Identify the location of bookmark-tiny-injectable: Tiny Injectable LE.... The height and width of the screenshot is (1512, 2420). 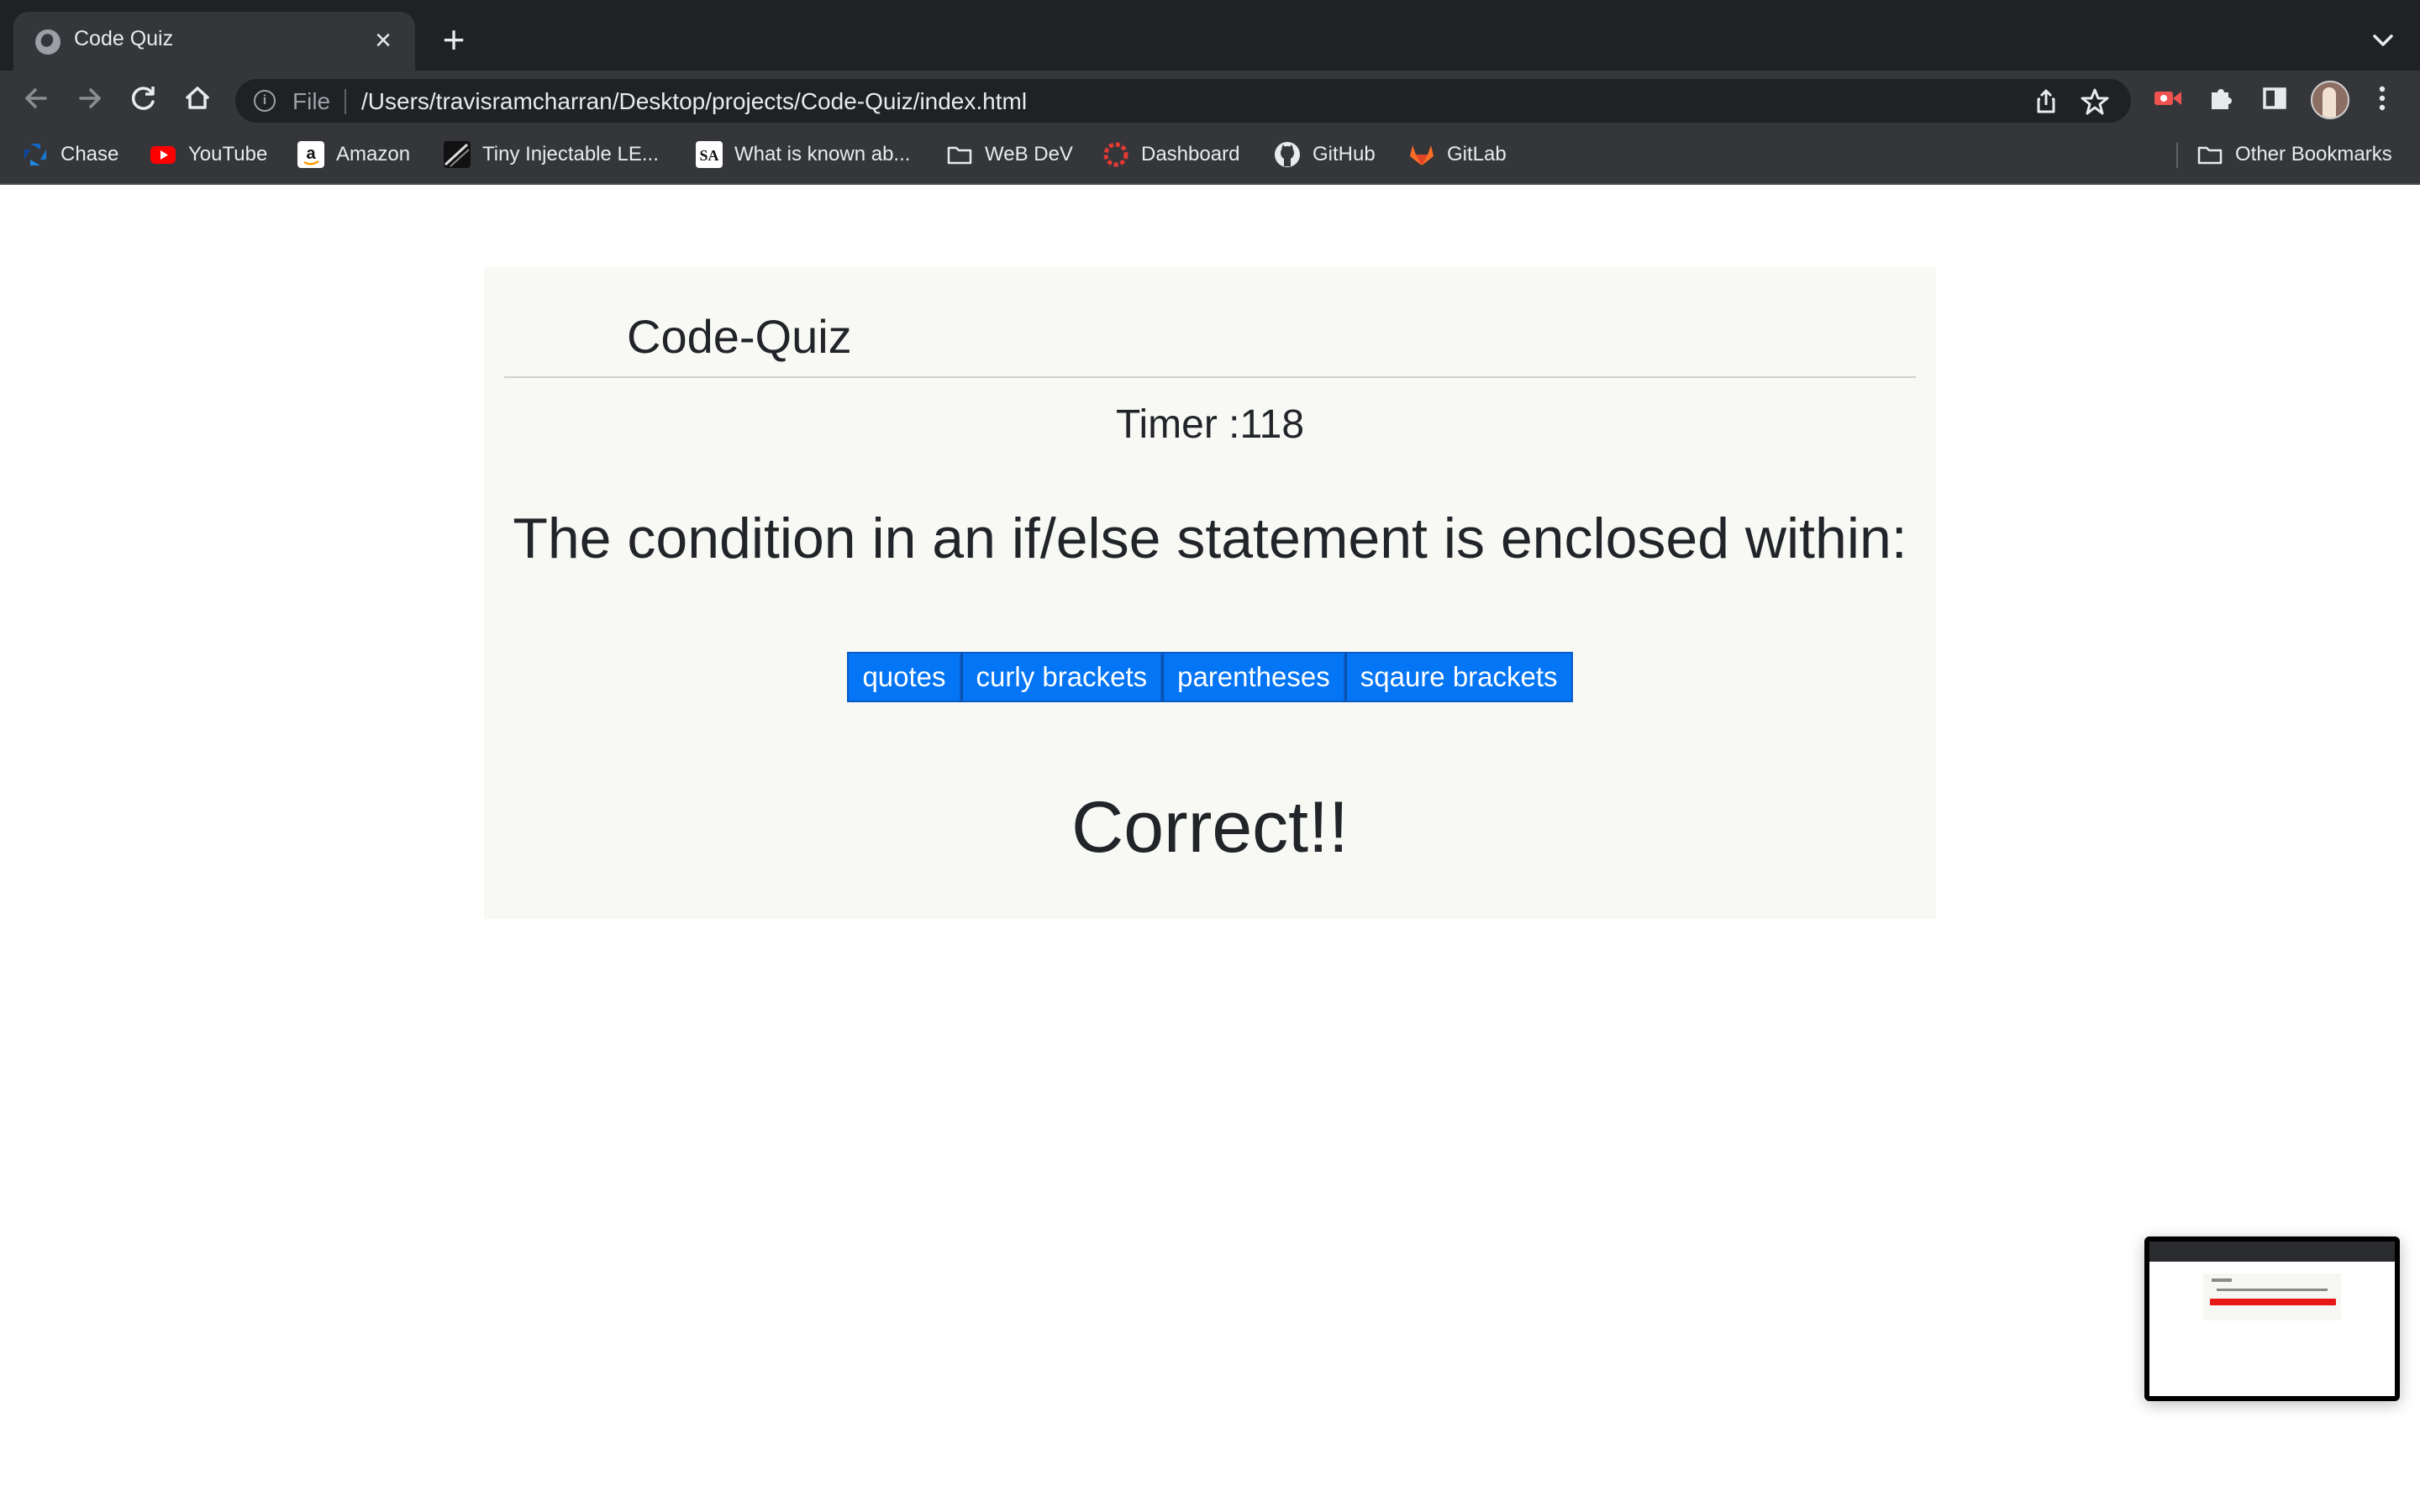
(552, 154).